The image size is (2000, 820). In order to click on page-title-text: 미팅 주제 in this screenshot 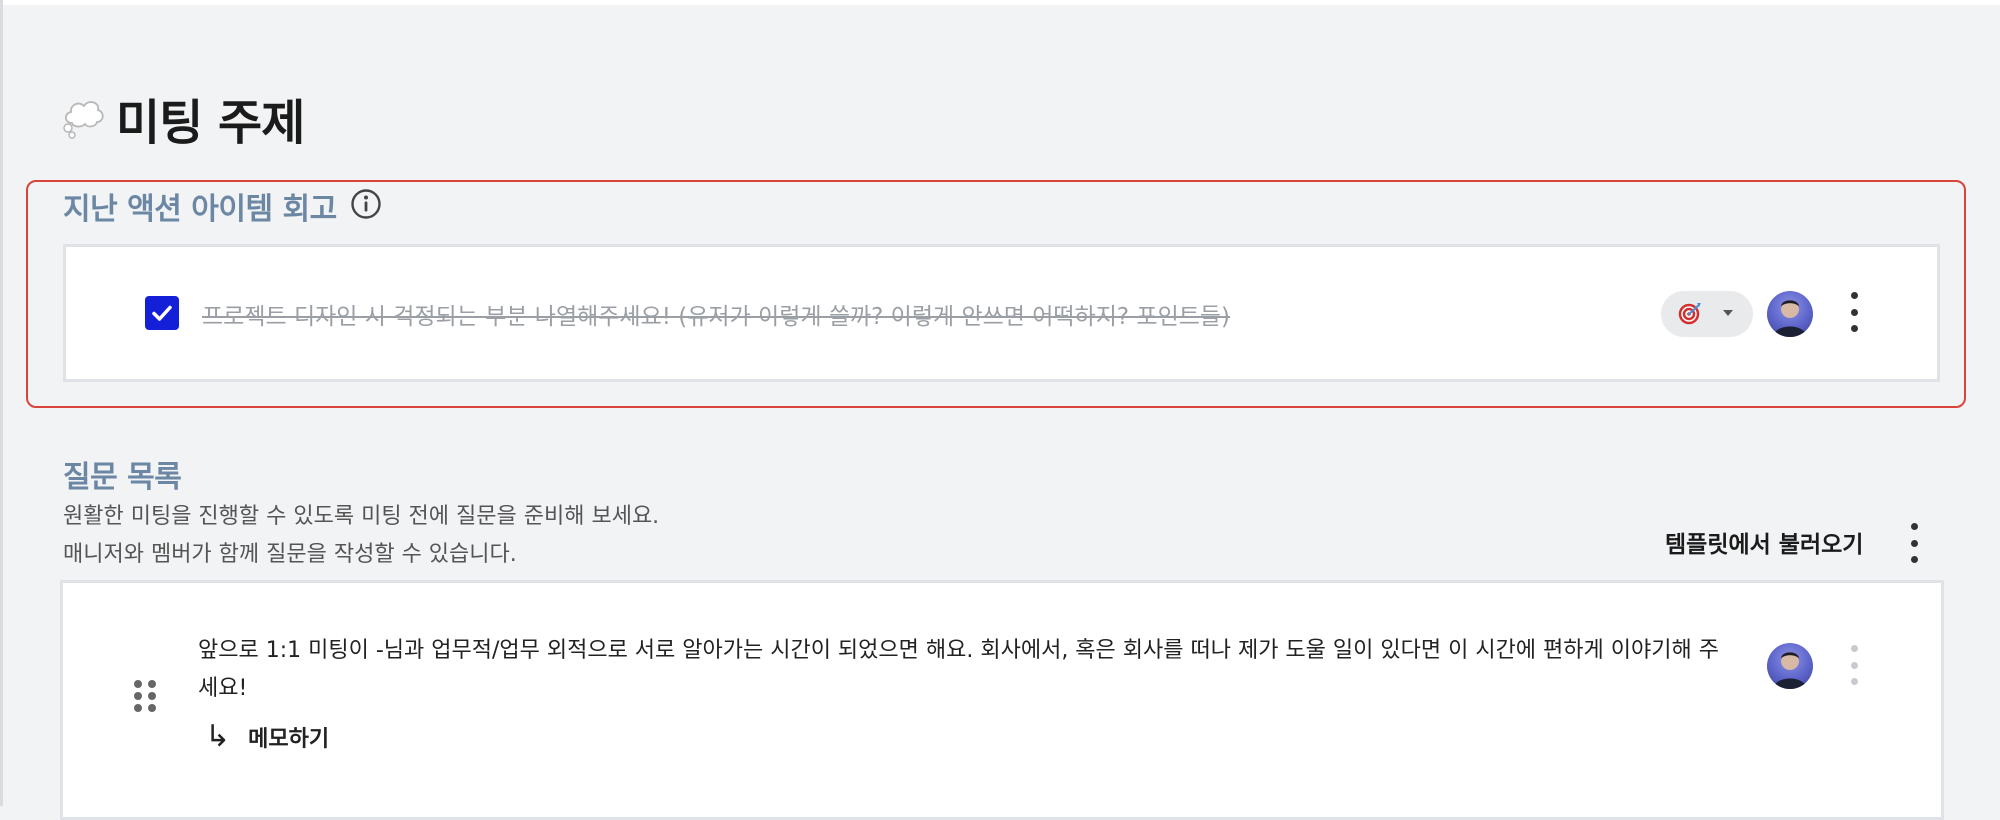, I will do `click(210, 123)`.